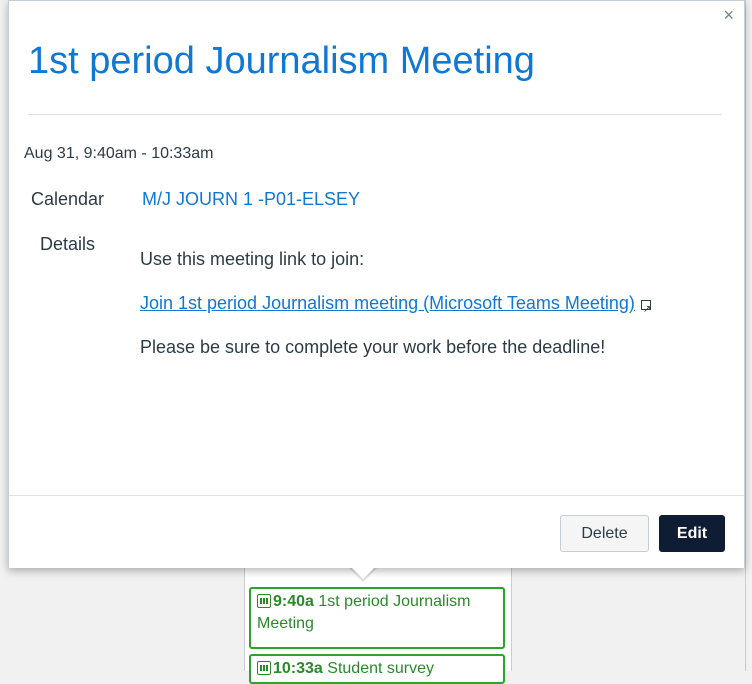 This screenshot has width=752, height=684. Describe the element at coordinates (251, 199) in the screenshot. I see `calendar-link: M/J JOURN 1 -P01-ELSEY` at that location.